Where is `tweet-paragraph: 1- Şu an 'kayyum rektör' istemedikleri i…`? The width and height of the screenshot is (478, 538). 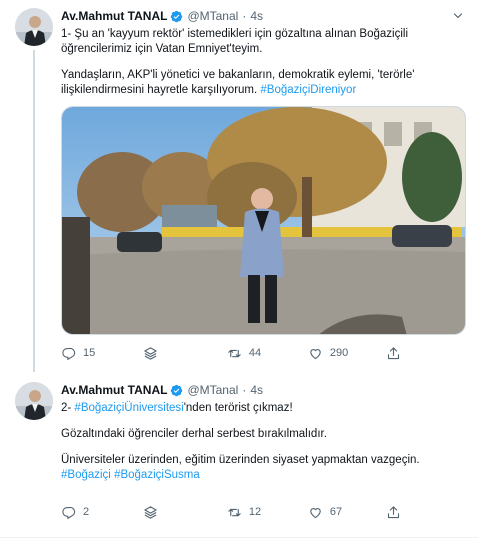 tweet-paragraph: 1- Şu an 'kayyum rektör' istemedikleri i… is located at coordinates (234, 41).